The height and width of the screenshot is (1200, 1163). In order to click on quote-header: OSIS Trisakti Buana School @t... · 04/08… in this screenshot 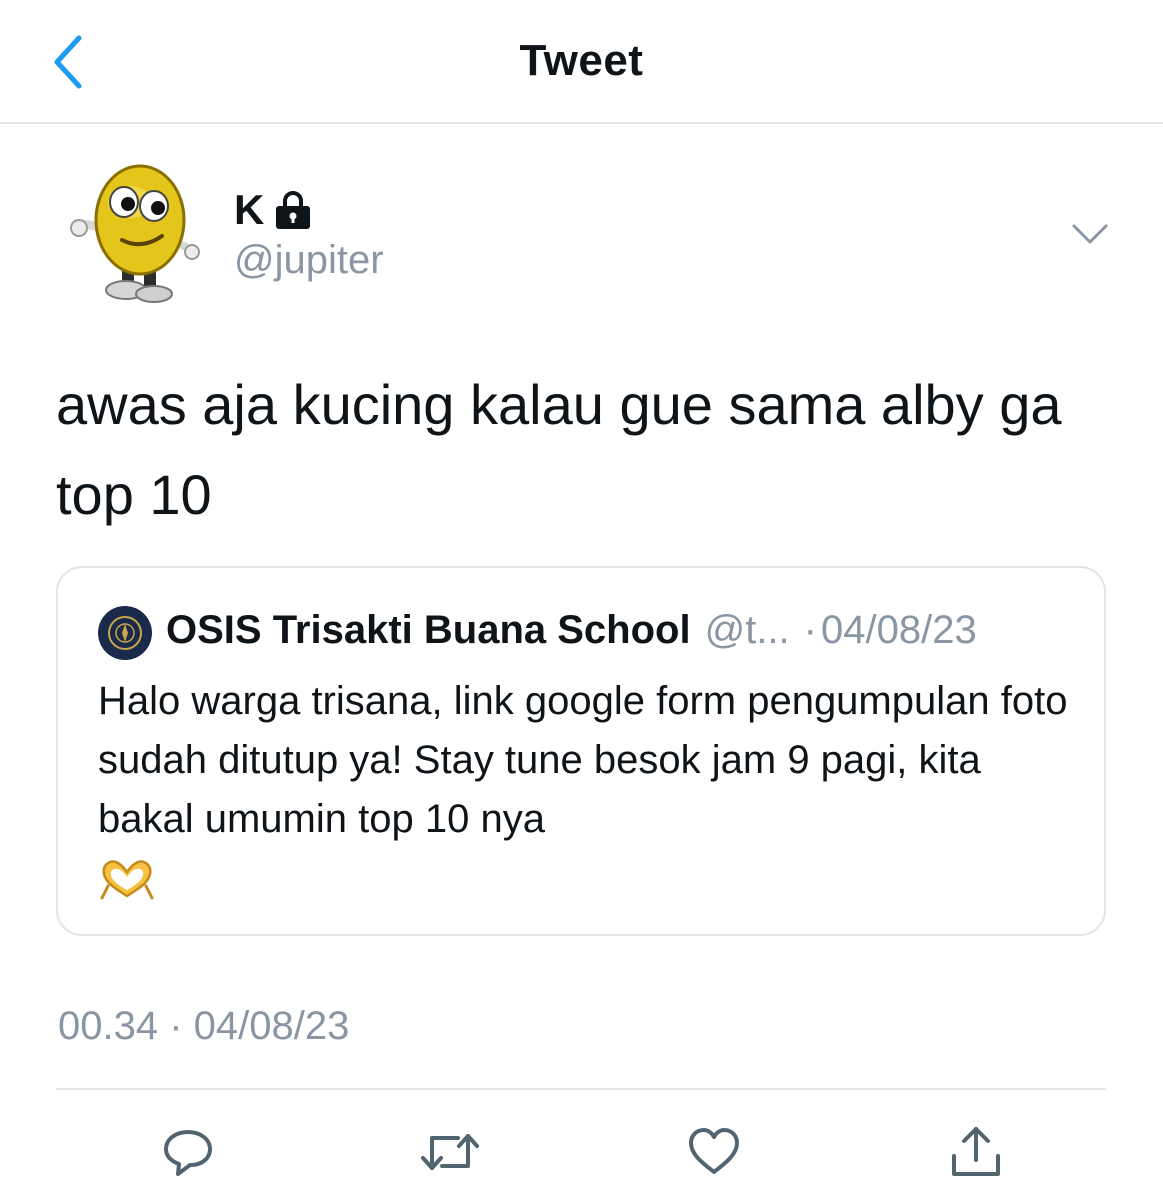, I will do `click(616, 630)`.